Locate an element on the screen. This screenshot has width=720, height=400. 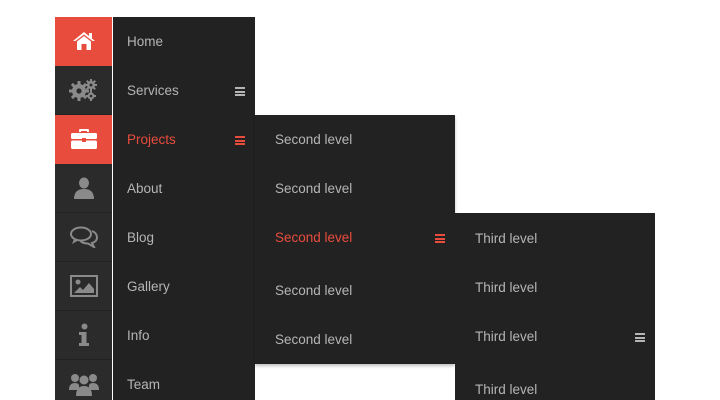
menu-item-home: Home is located at coordinates (184, 42).